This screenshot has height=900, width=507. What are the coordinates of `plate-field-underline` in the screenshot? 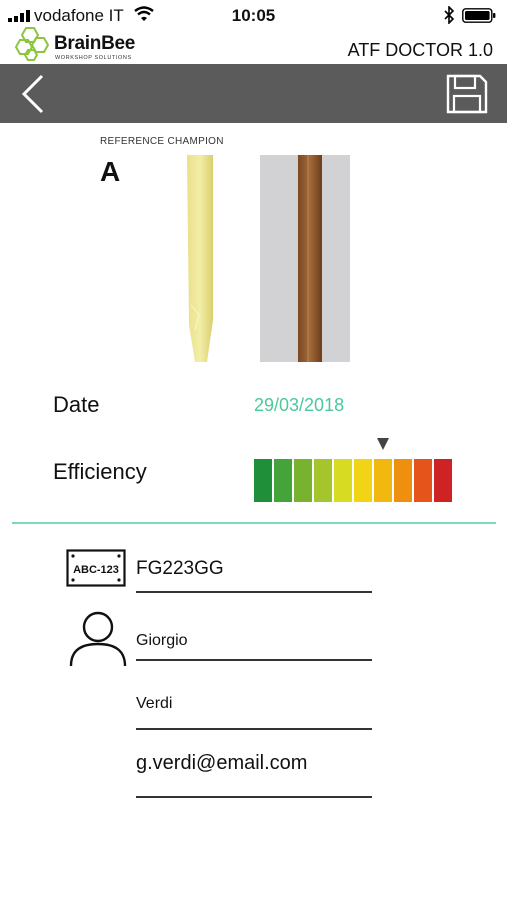 It's located at (254, 592).